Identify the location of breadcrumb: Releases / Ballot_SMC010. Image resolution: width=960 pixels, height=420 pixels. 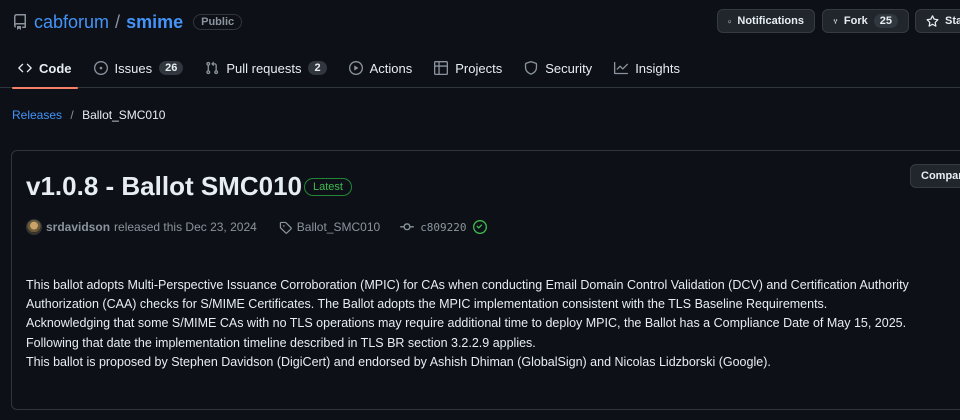
(88, 115).